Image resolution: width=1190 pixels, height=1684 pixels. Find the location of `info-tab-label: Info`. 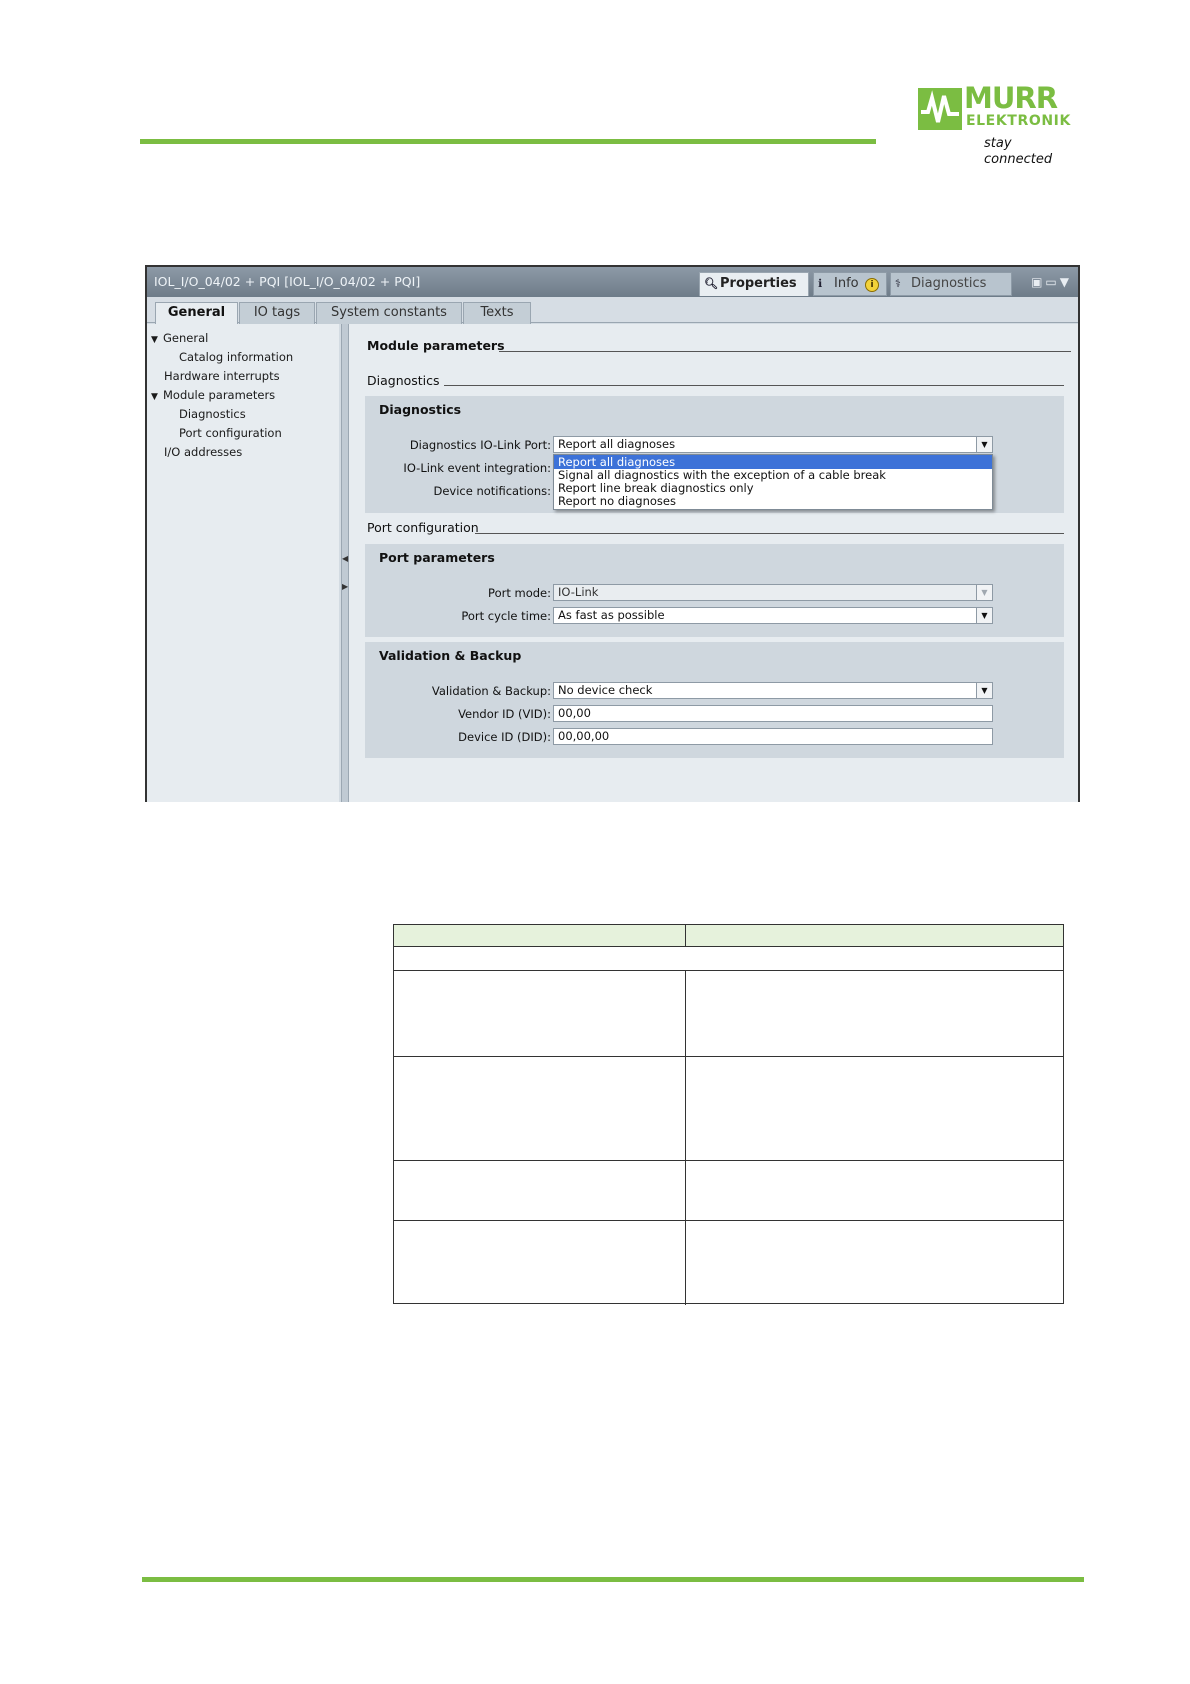

info-tab-label: Info is located at coordinates (846, 283).